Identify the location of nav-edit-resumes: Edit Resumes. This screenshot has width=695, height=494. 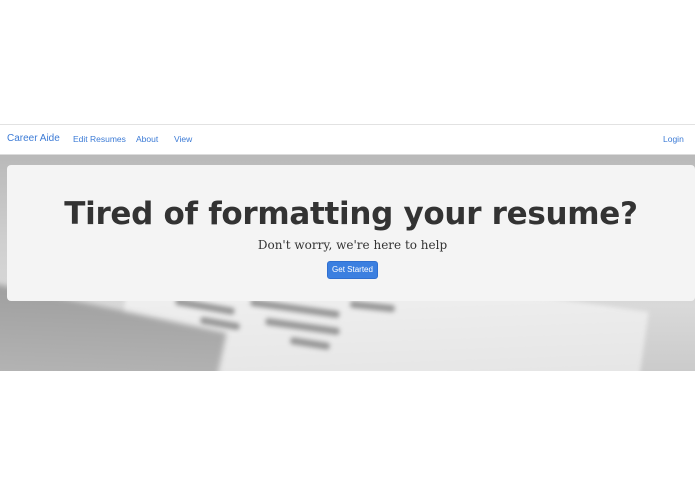
(99, 139).